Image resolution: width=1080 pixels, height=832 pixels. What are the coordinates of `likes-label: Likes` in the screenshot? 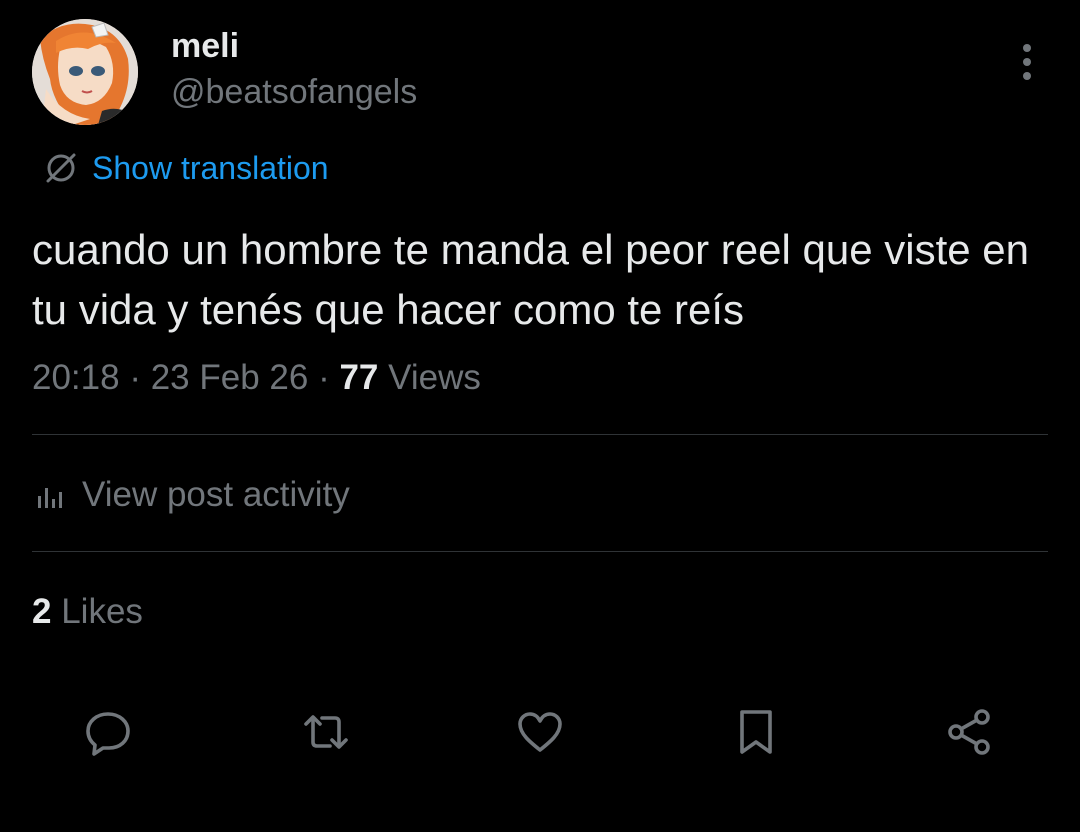 It's located at (102, 611).